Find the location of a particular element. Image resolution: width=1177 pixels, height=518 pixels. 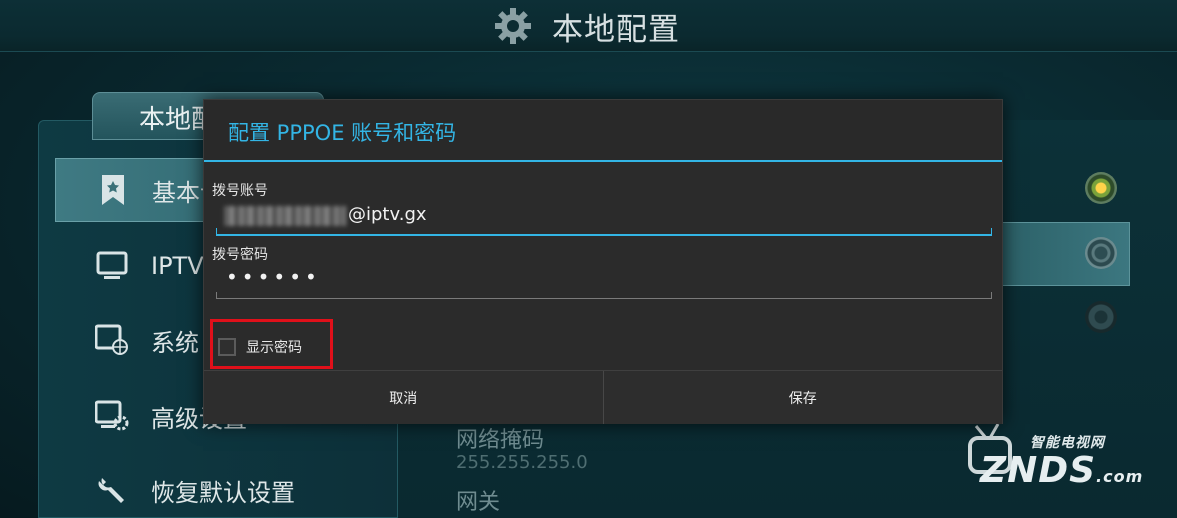

header: 本地配置 is located at coordinates (584, 27).